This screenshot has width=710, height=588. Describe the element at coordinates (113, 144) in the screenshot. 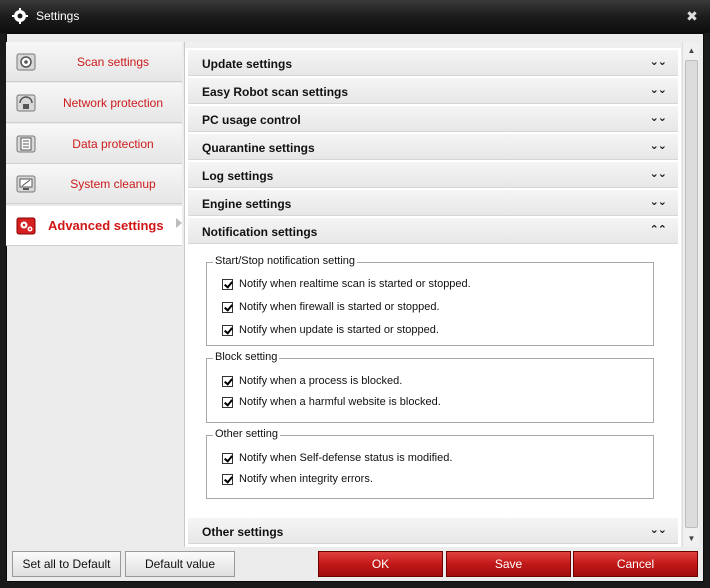

I see `sidebar-item-label: Data protection` at that location.